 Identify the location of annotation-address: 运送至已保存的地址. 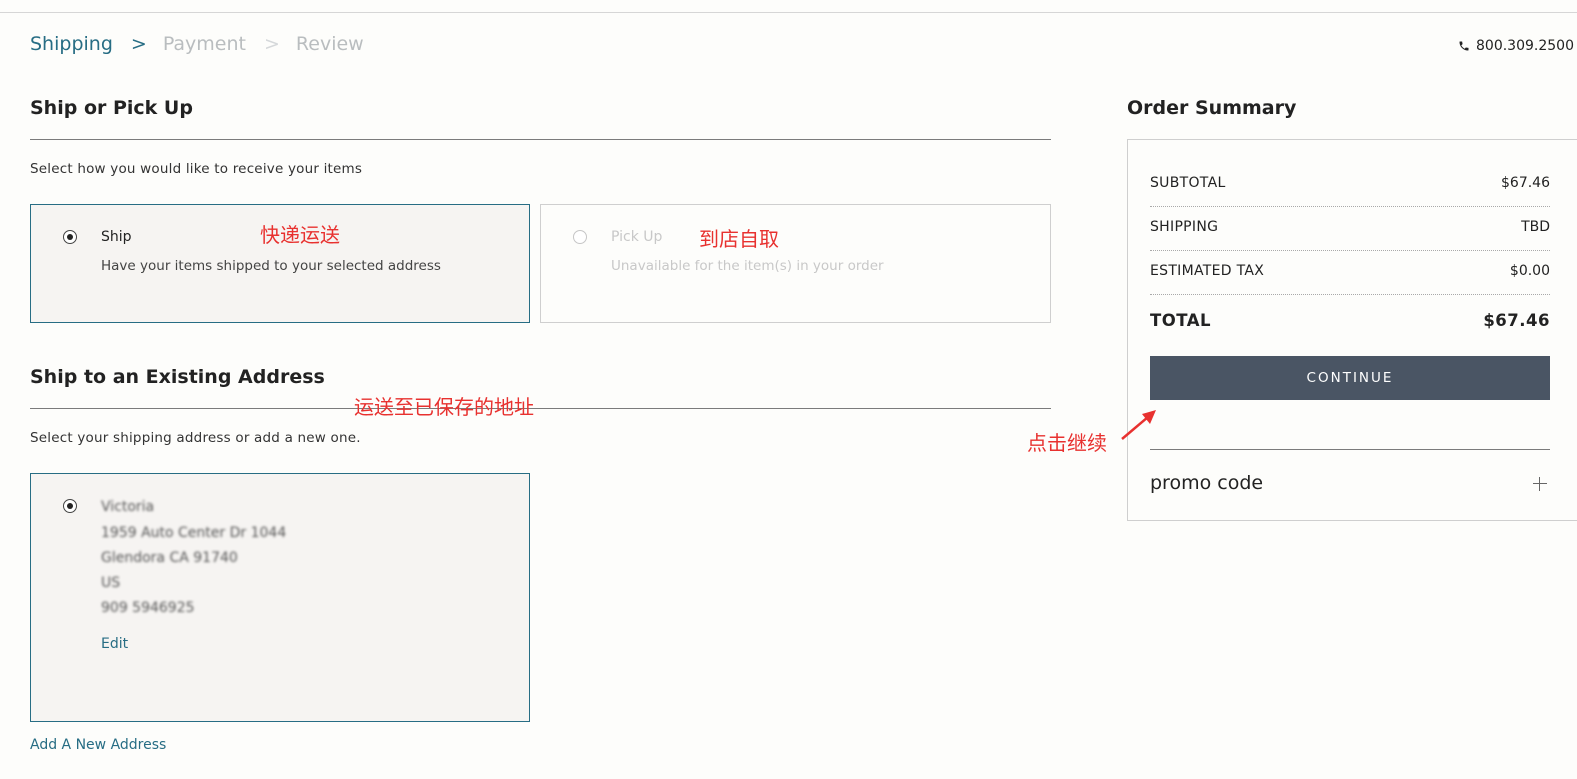
(444, 407).